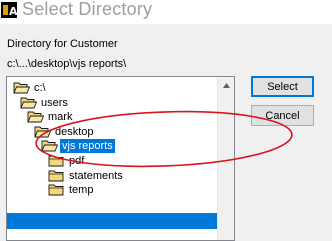  Describe the element at coordinates (60, 117) in the screenshot. I see `tree-node-label: mark` at that location.